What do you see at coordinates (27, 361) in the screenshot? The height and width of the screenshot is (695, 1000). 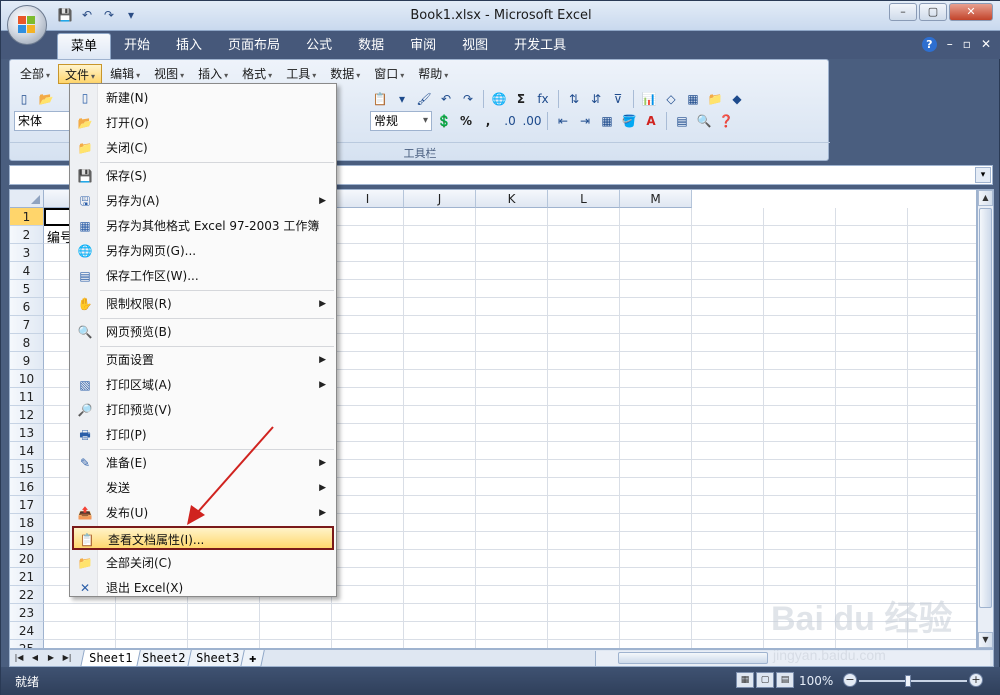 I see `row-header: 9` at bounding box center [27, 361].